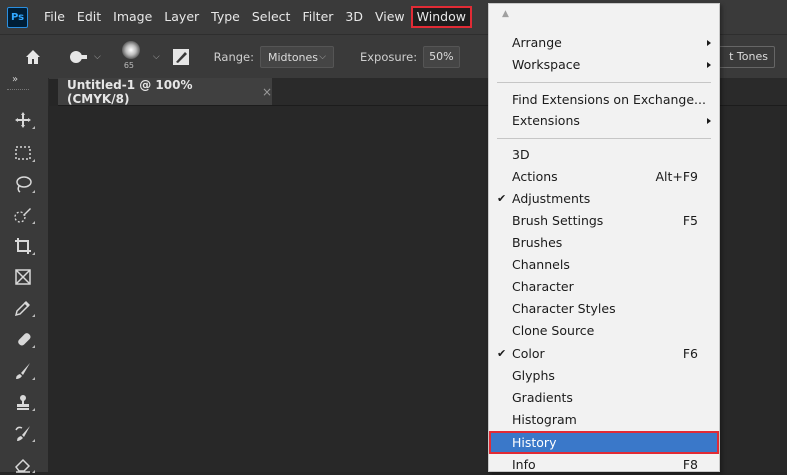 The image size is (787, 475). I want to click on dodge-tool-icon, so click(78, 57).